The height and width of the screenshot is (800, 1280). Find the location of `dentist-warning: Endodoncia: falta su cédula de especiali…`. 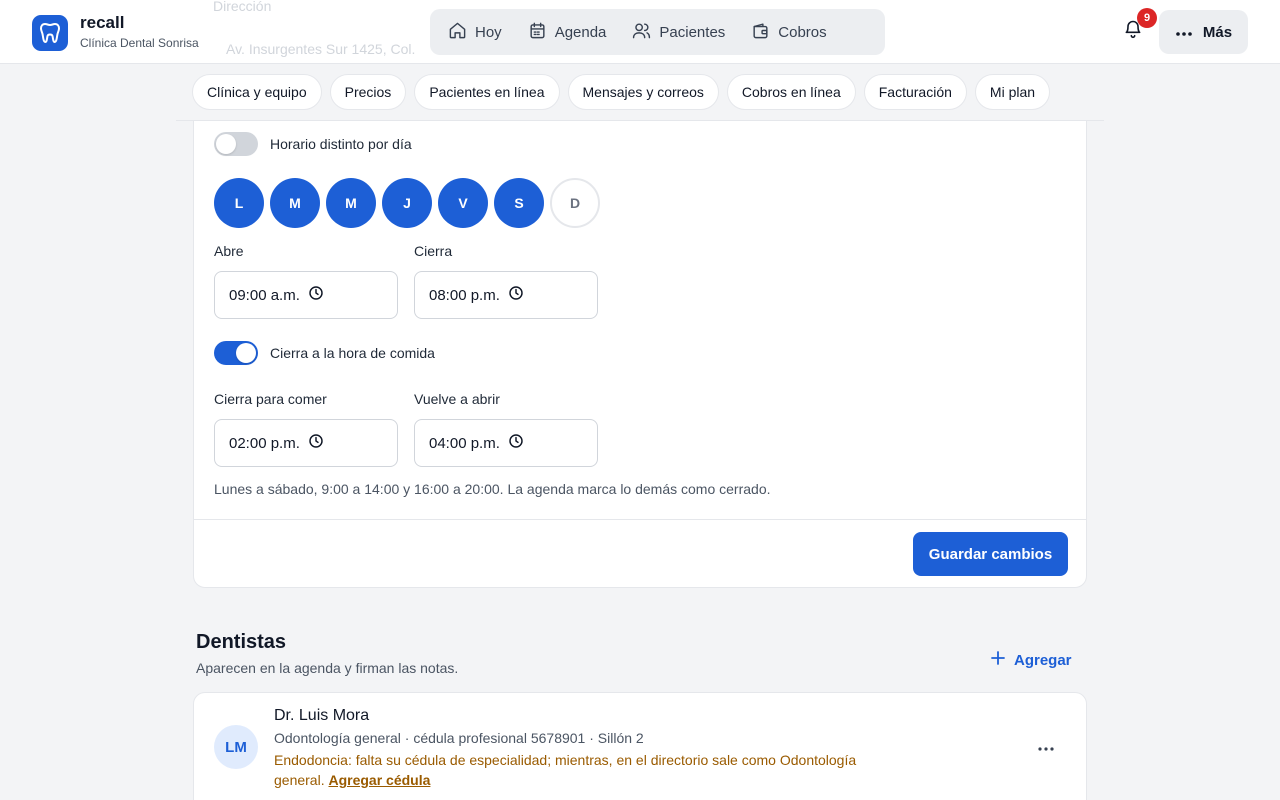

dentist-warning: Endodoncia: falta su cédula de especiali… is located at coordinates (584, 770).